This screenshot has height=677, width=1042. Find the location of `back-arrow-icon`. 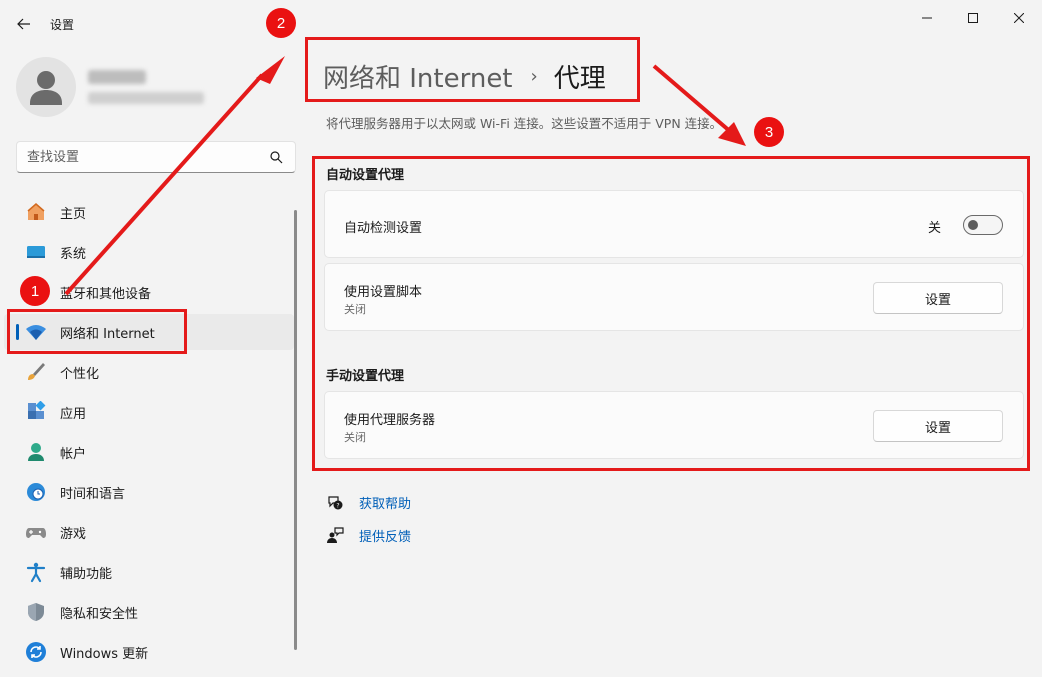

back-arrow-icon is located at coordinates (23, 24).